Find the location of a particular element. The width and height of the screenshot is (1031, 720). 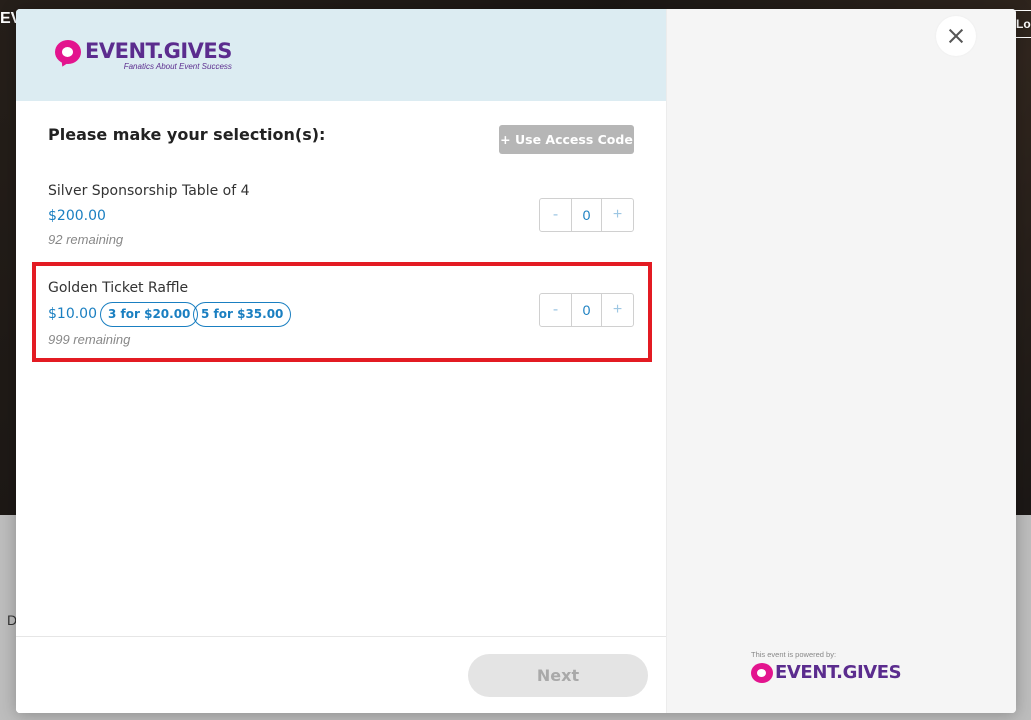

logo-text: EVENT.GIVES Fanatics About Event Success is located at coordinates (158, 55).